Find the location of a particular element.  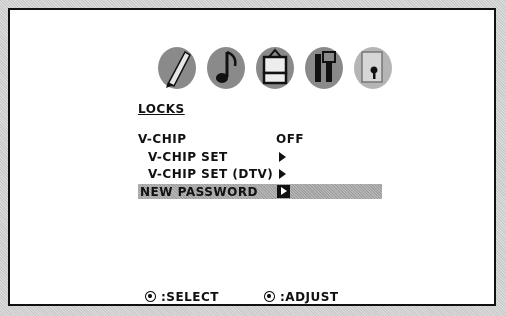

select-hint: :SELECT is located at coordinates (182, 297).